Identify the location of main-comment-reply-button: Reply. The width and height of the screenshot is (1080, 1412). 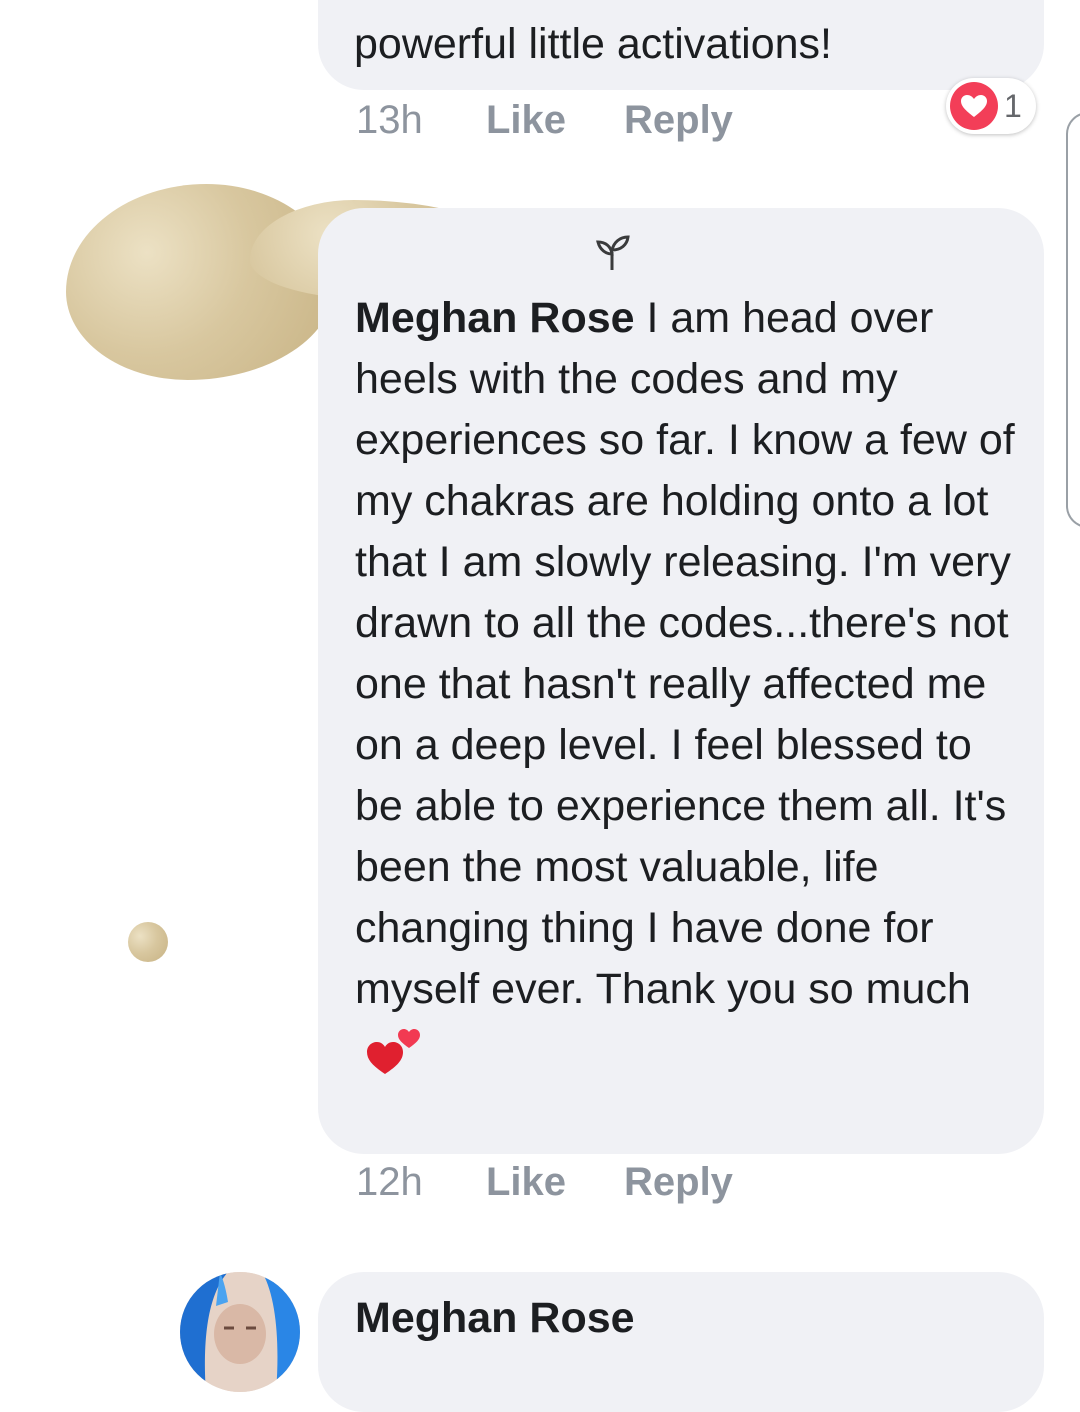
(678, 1182).